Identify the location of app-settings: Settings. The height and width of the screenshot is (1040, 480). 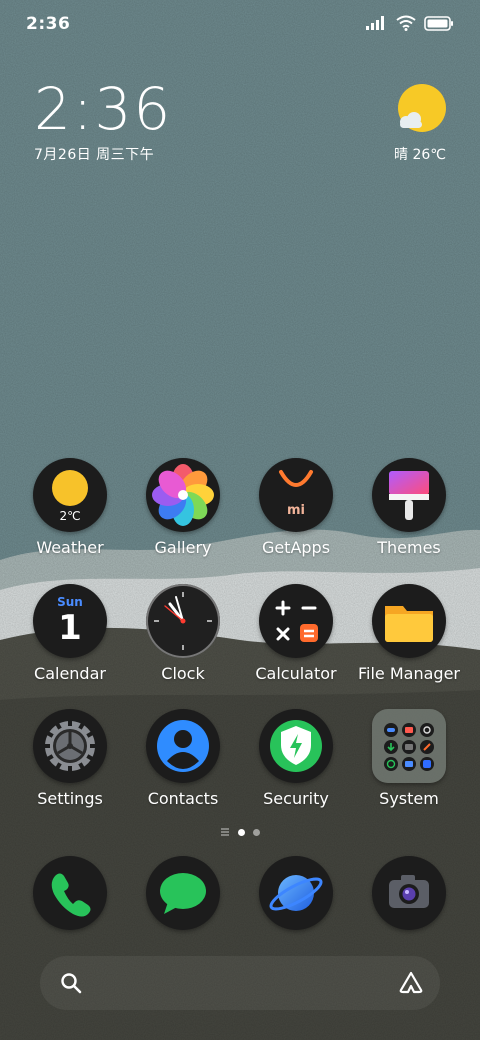
(70, 758).